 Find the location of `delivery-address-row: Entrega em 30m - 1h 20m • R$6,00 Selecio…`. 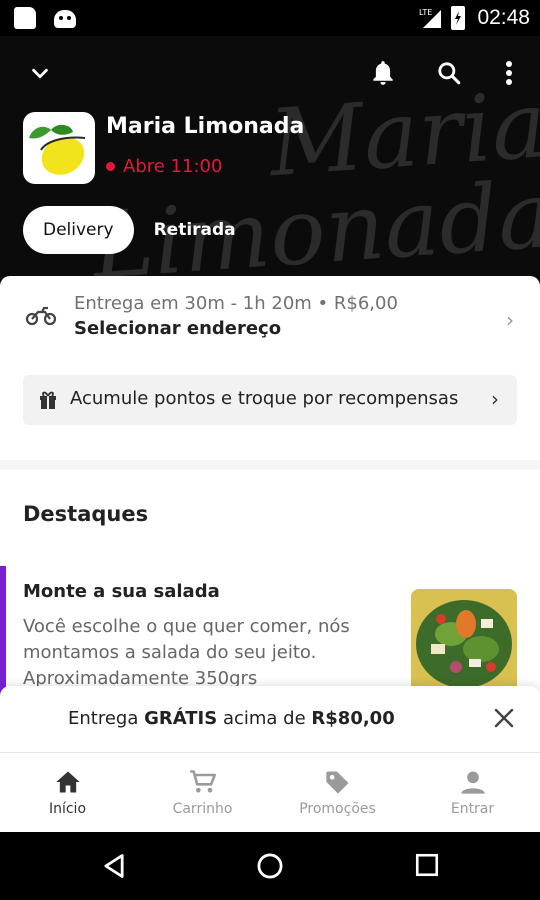

delivery-address-row: Entrega em 30m - 1h 20m • R$6,00 Selecio… is located at coordinates (270, 321).